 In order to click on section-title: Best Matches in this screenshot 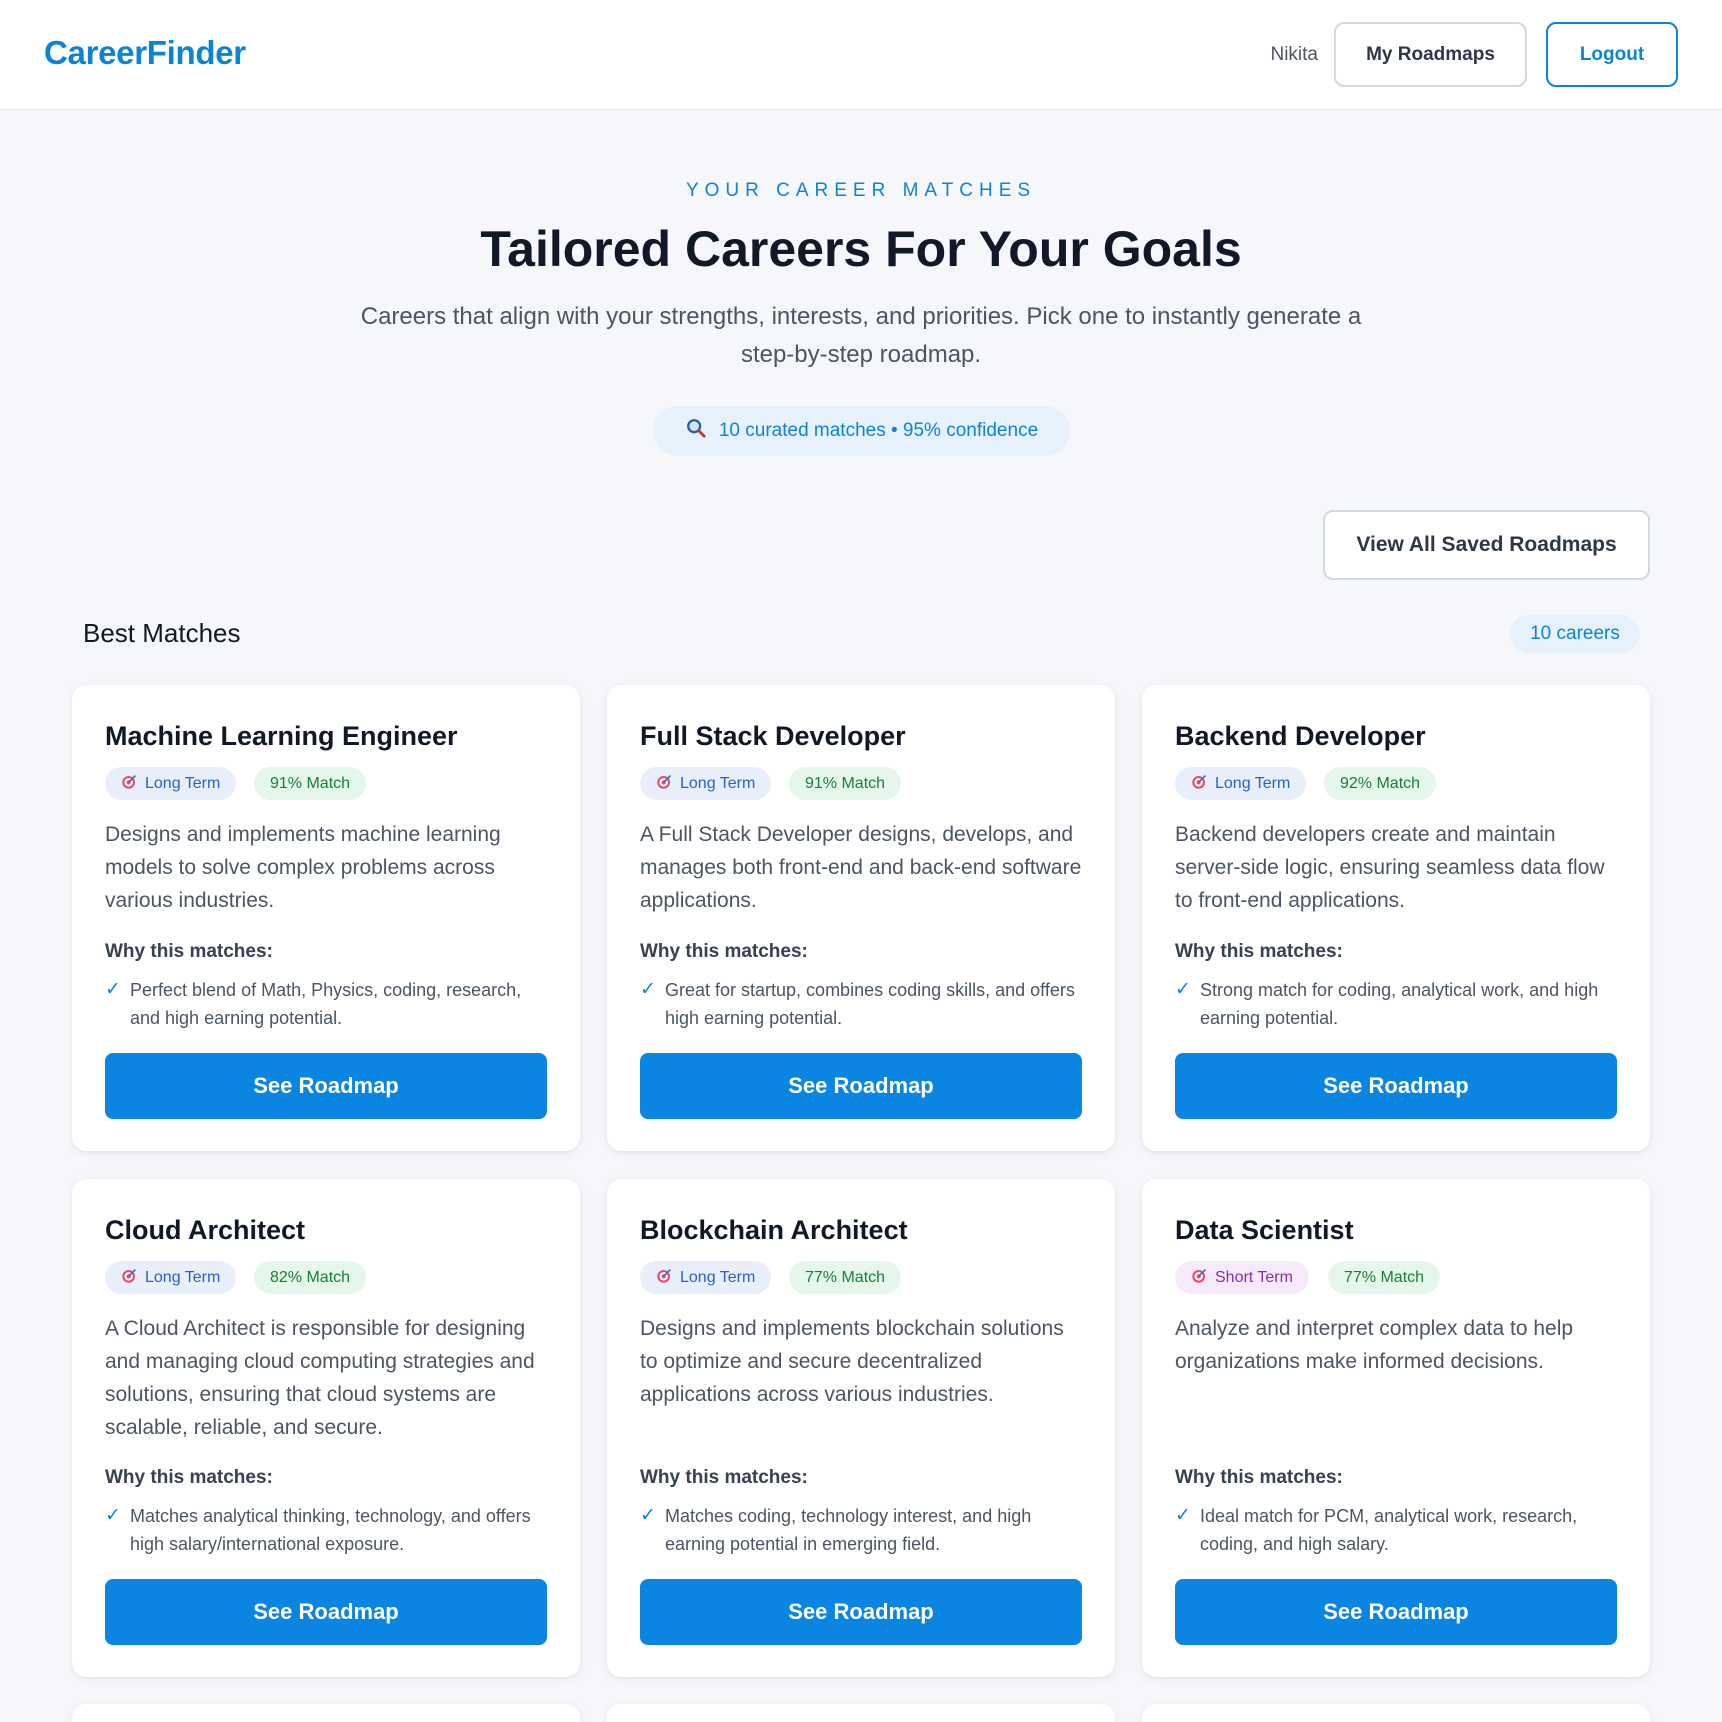, I will do `click(162, 633)`.